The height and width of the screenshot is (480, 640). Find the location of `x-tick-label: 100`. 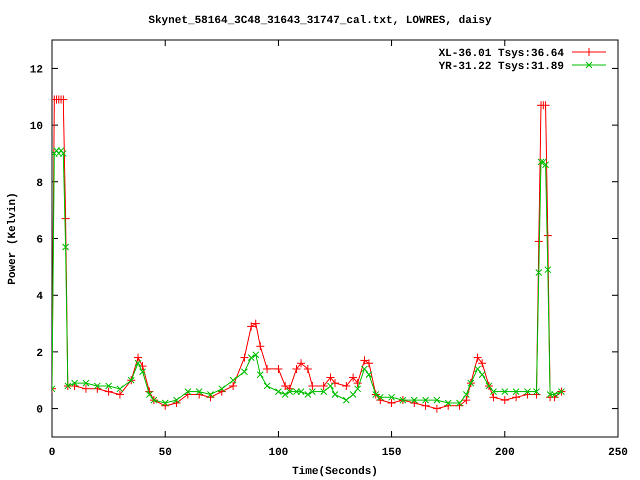

x-tick-label: 100 is located at coordinates (278, 453).